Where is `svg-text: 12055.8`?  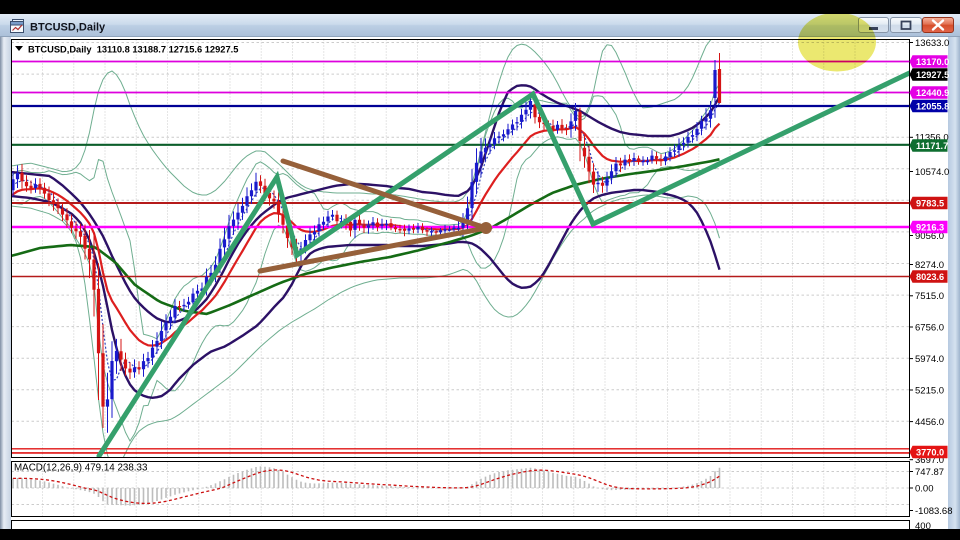 svg-text: 12055.8 is located at coordinates (932, 106).